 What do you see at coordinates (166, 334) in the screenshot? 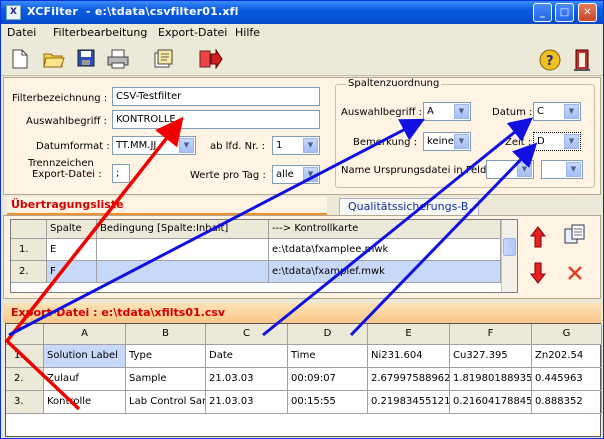
I see `column-header-b: B` at bounding box center [166, 334].